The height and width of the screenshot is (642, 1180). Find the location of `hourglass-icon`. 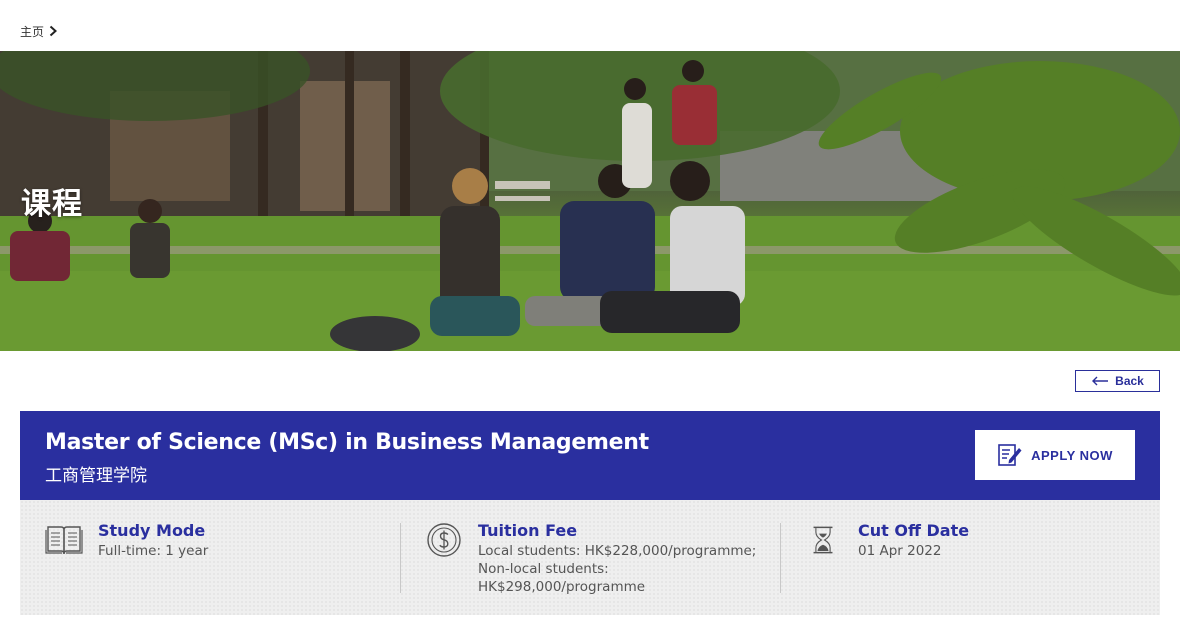

hourglass-icon is located at coordinates (823, 540).